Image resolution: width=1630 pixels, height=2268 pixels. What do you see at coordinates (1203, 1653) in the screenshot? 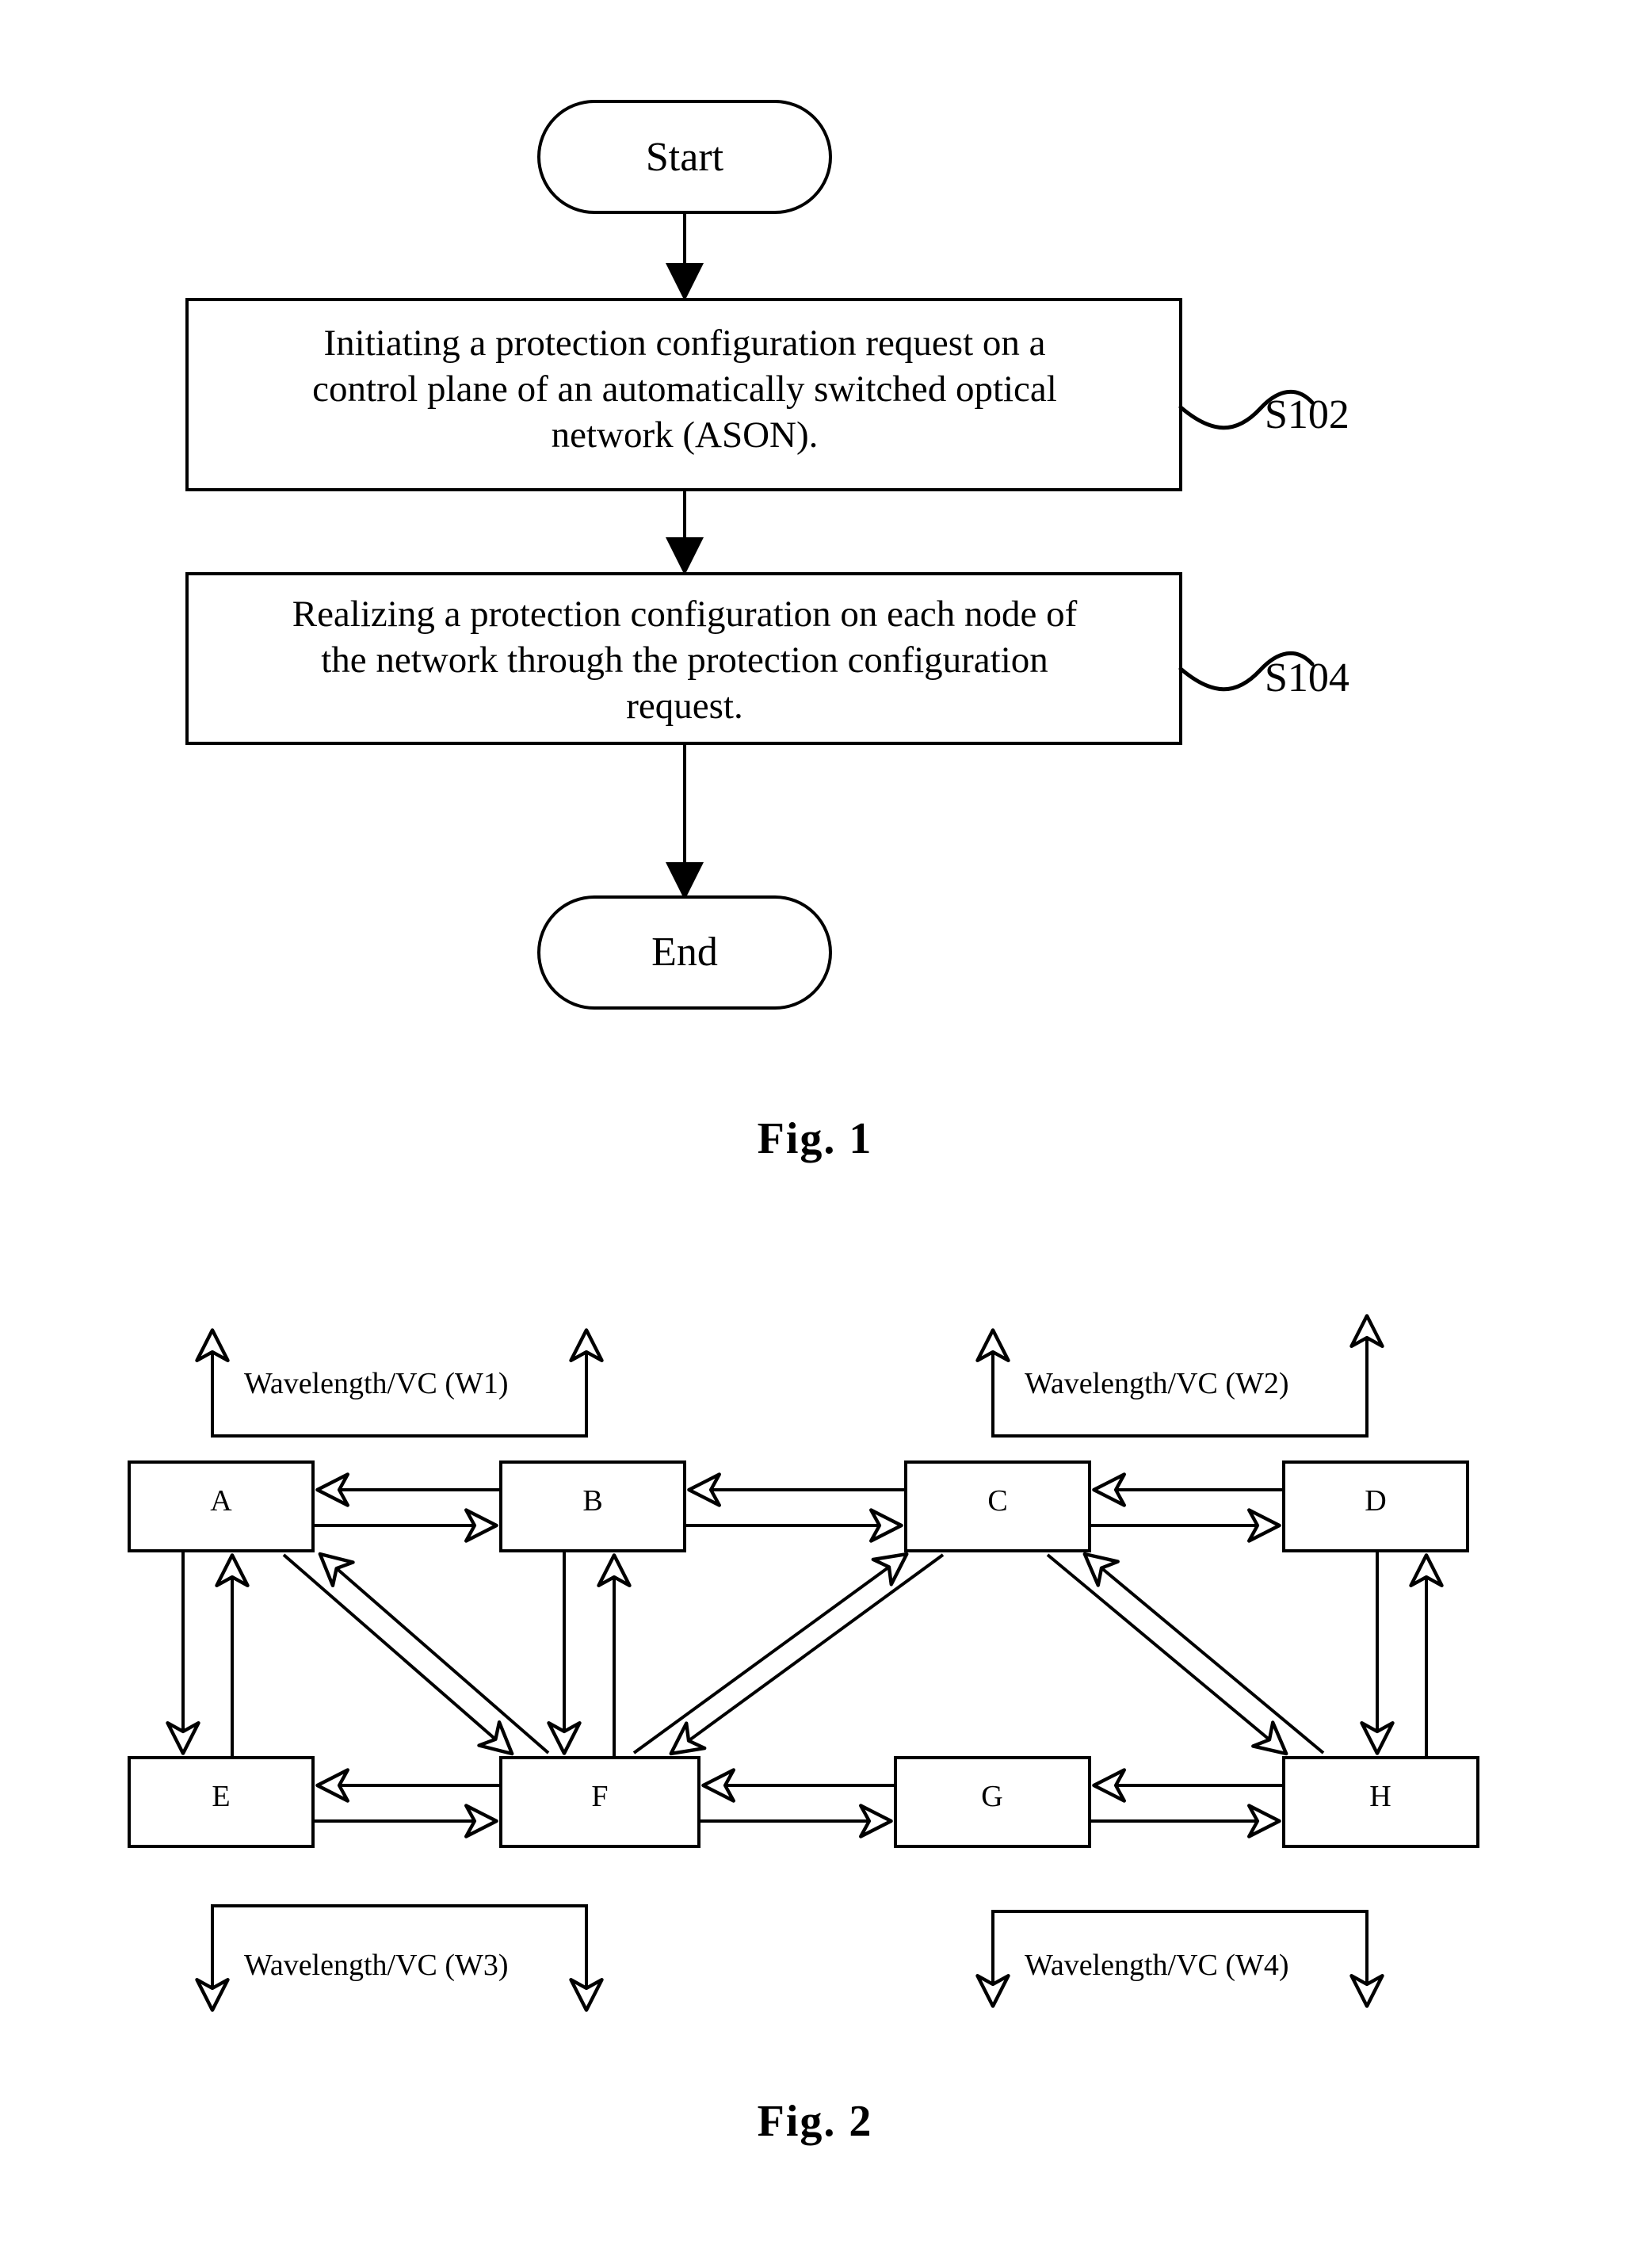
I see `link-c-h-arrow-to-c` at bounding box center [1203, 1653].